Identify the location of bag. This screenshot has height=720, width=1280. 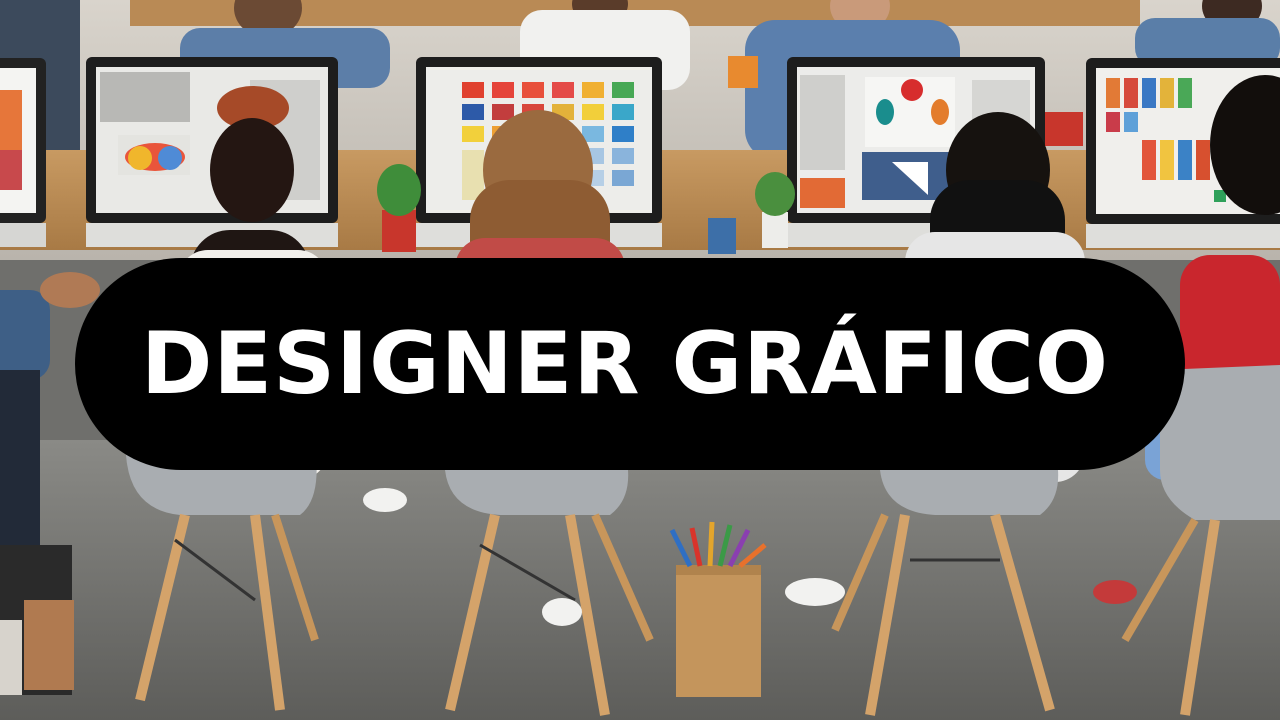
(37, 620).